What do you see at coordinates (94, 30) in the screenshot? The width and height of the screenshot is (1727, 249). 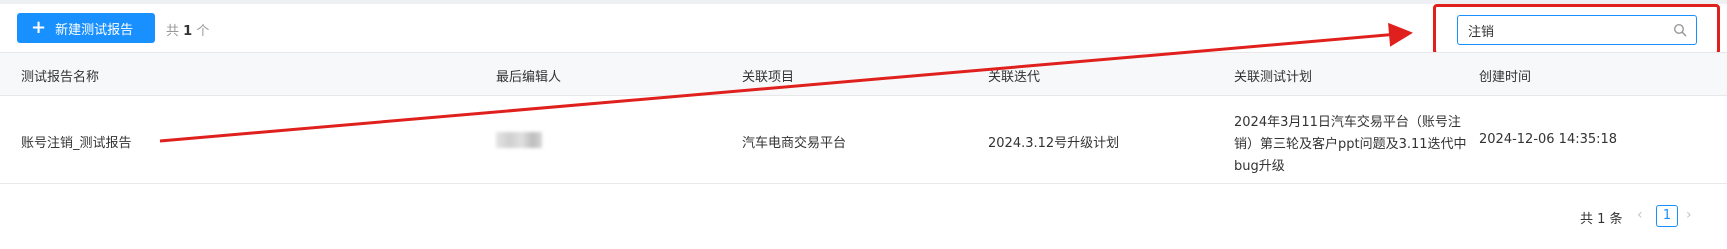 I see `new-test-report-label: 新建测试报告` at bounding box center [94, 30].